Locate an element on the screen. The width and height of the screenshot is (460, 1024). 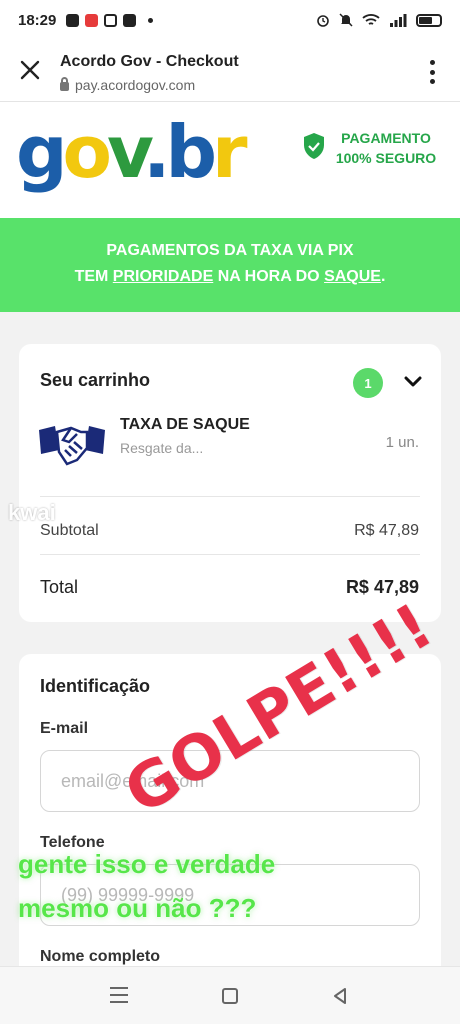
logo-letter: . is located at coordinates (156, 152).